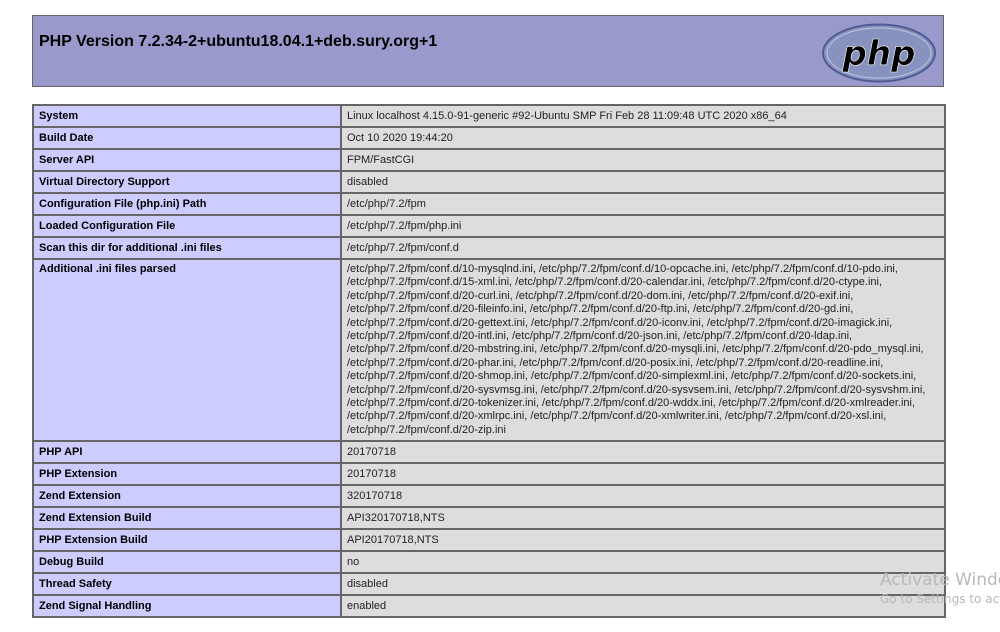 This screenshot has width=1000, height=632. Describe the element at coordinates (643, 562) in the screenshot. I see `row-value: no` at that location.